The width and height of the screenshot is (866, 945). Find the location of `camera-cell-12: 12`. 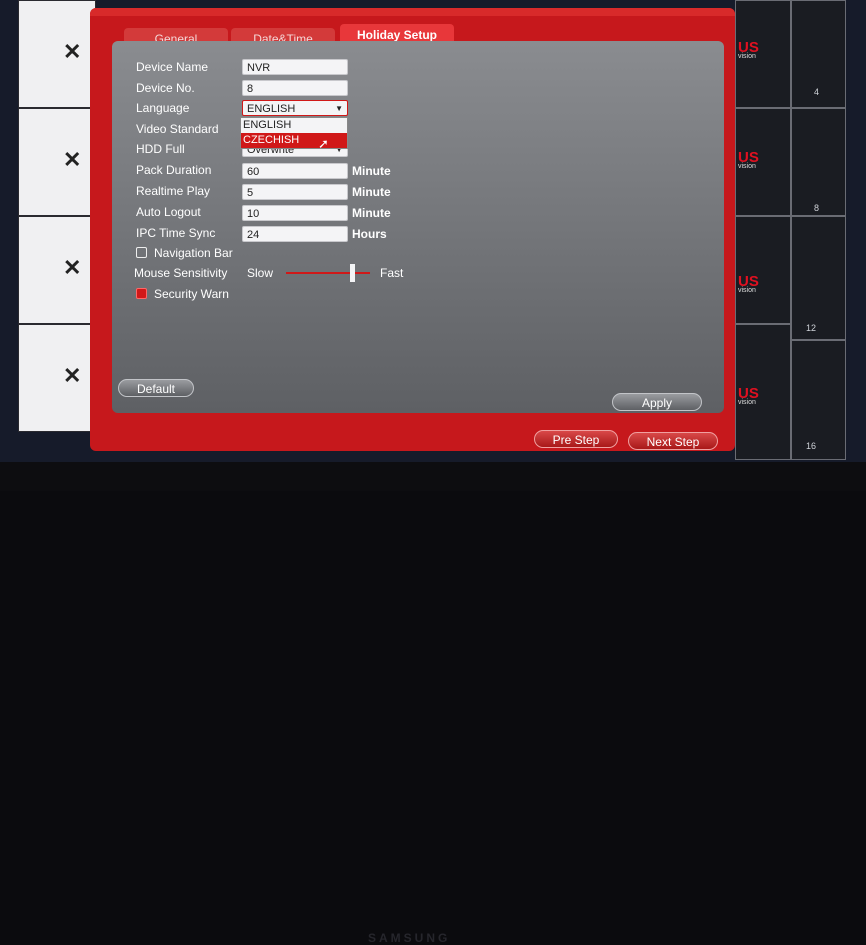

camera-cell-12: 12 is located at coordinates (818, 278).